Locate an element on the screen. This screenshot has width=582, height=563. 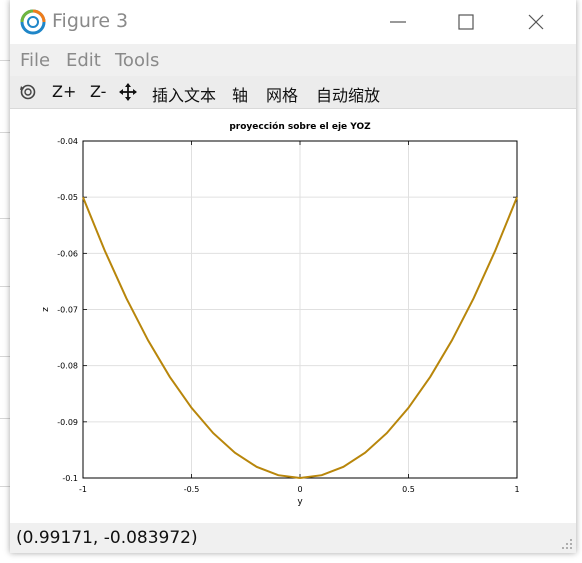
y-tick-label: -0.05 is located at coordinates (67, 197).